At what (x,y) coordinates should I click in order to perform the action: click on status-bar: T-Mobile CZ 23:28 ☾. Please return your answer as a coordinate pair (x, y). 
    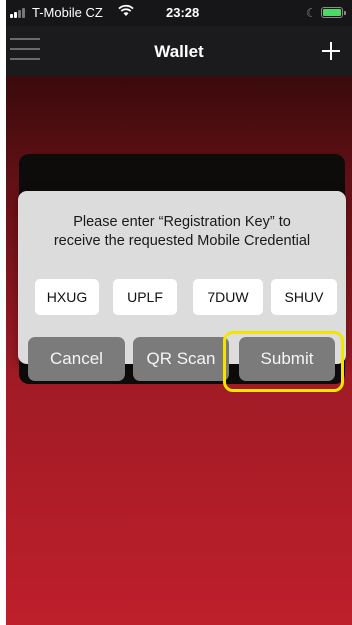
    Looking at the image, I should click on (179, 13).